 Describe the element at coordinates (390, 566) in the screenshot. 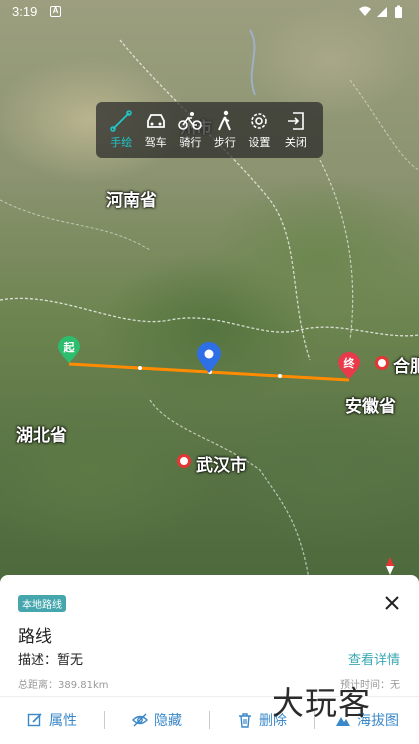

I see `compass-icon` at that location.